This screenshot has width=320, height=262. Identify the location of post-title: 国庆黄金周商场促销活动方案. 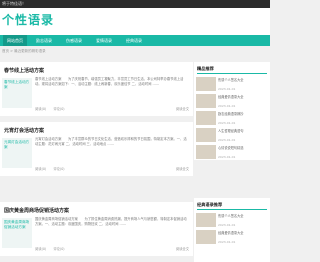
(36, 210).